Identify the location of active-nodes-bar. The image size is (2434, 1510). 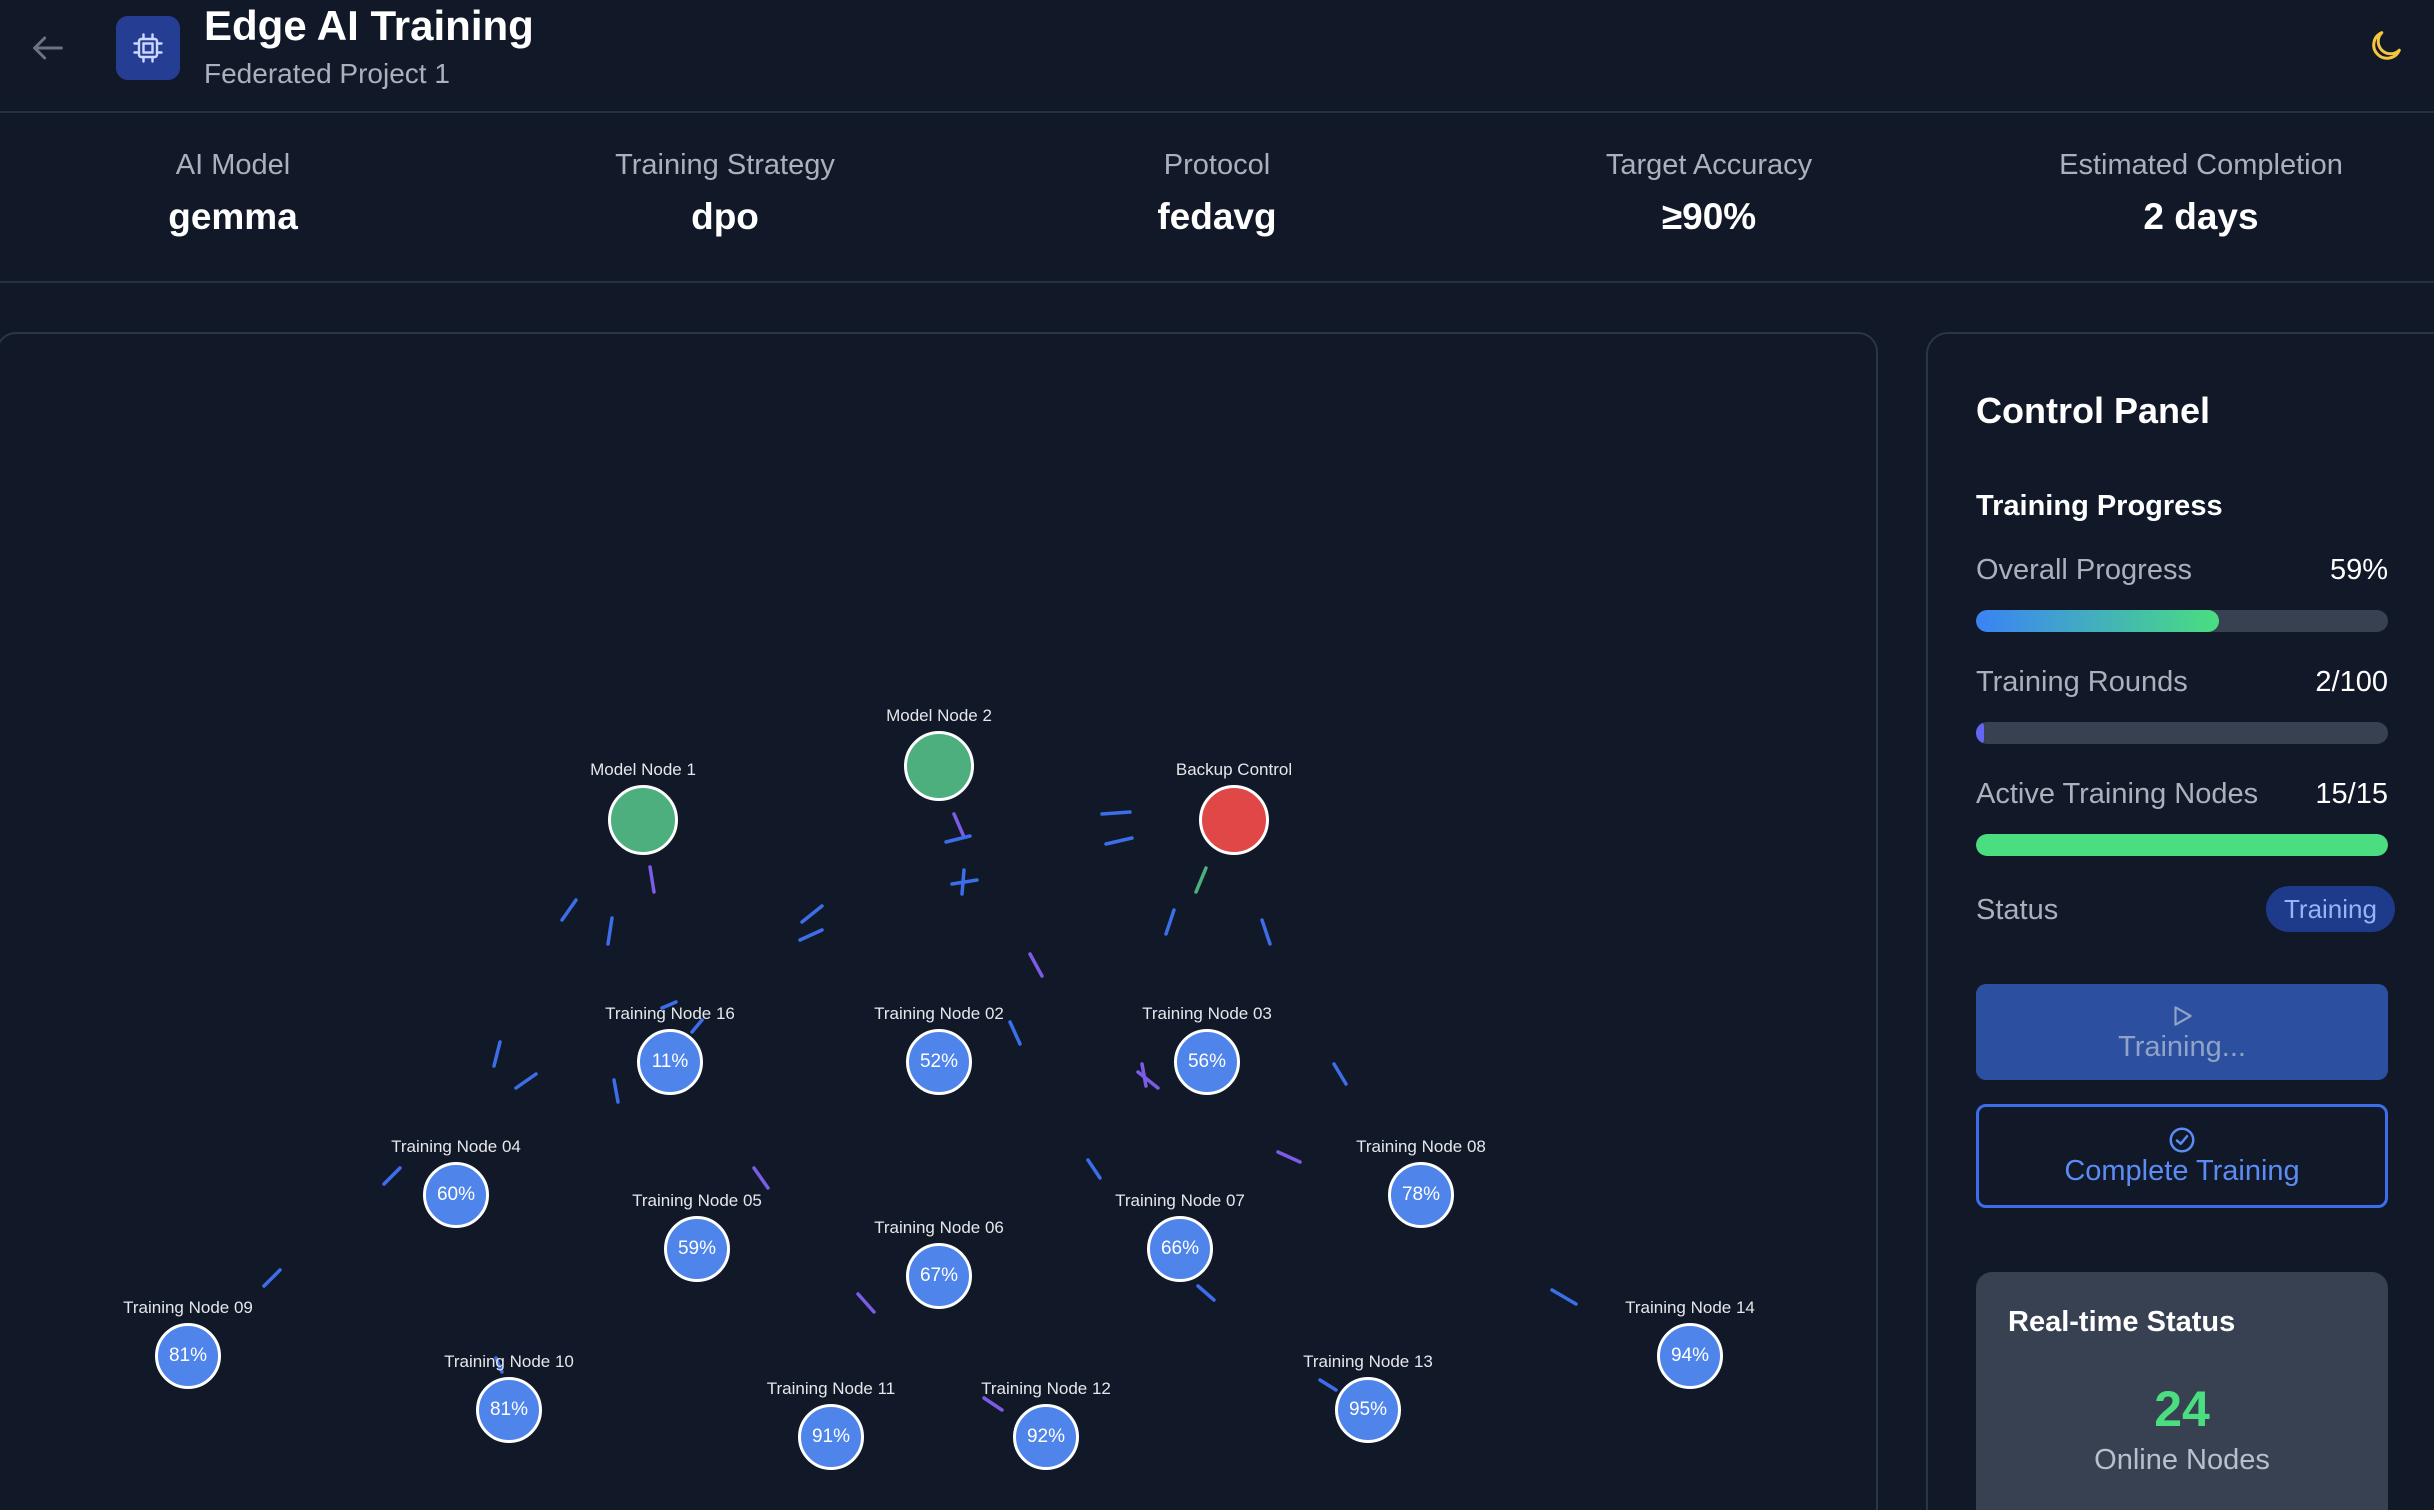
(2182, 845).